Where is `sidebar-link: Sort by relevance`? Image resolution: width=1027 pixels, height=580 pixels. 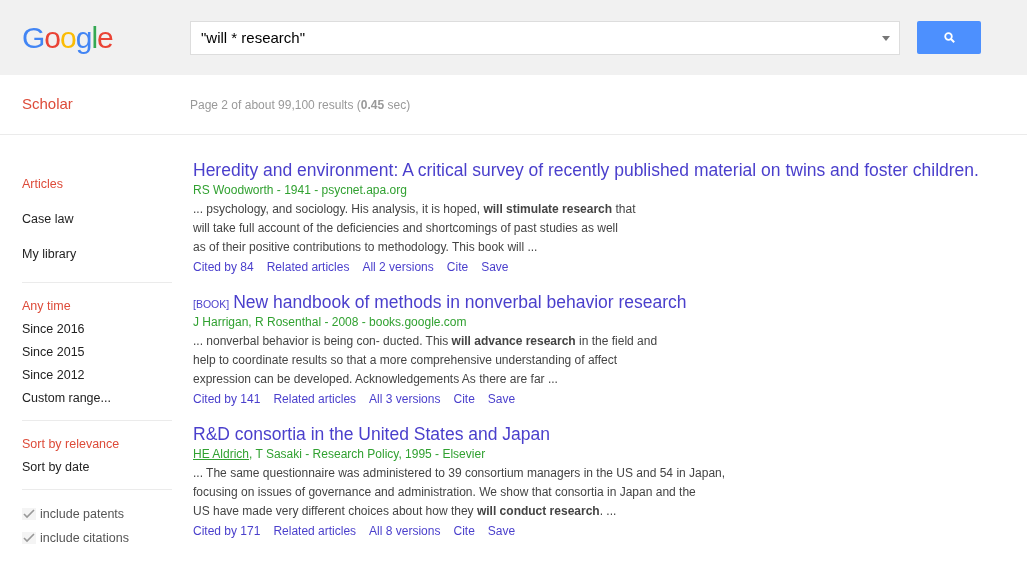
sidebar-link: Sort by relevance is located at coordinates (97, 444).